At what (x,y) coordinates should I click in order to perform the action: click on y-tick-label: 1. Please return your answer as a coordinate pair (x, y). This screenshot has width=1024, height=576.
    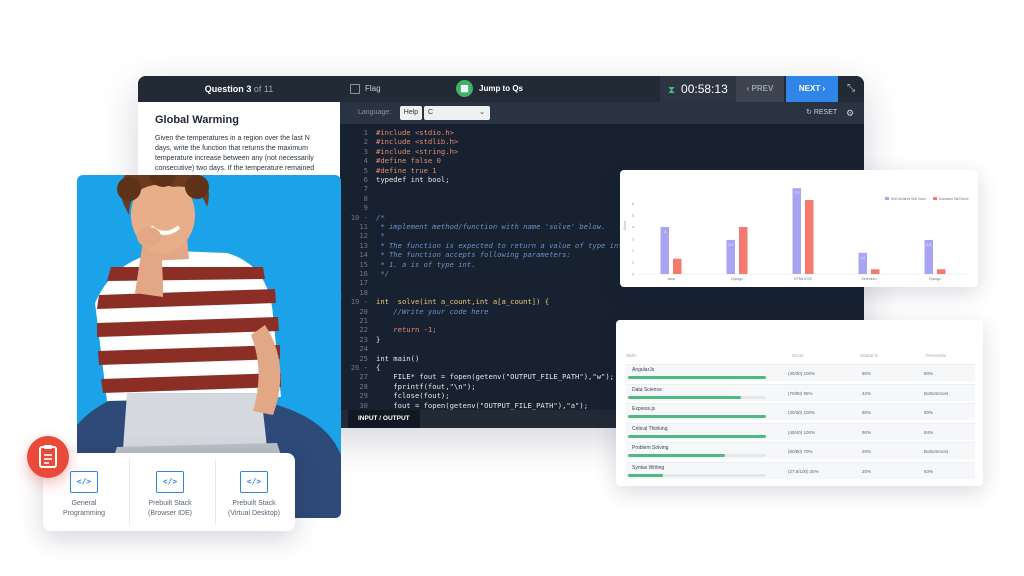
    Looking at the image, I should click on (633, 263).